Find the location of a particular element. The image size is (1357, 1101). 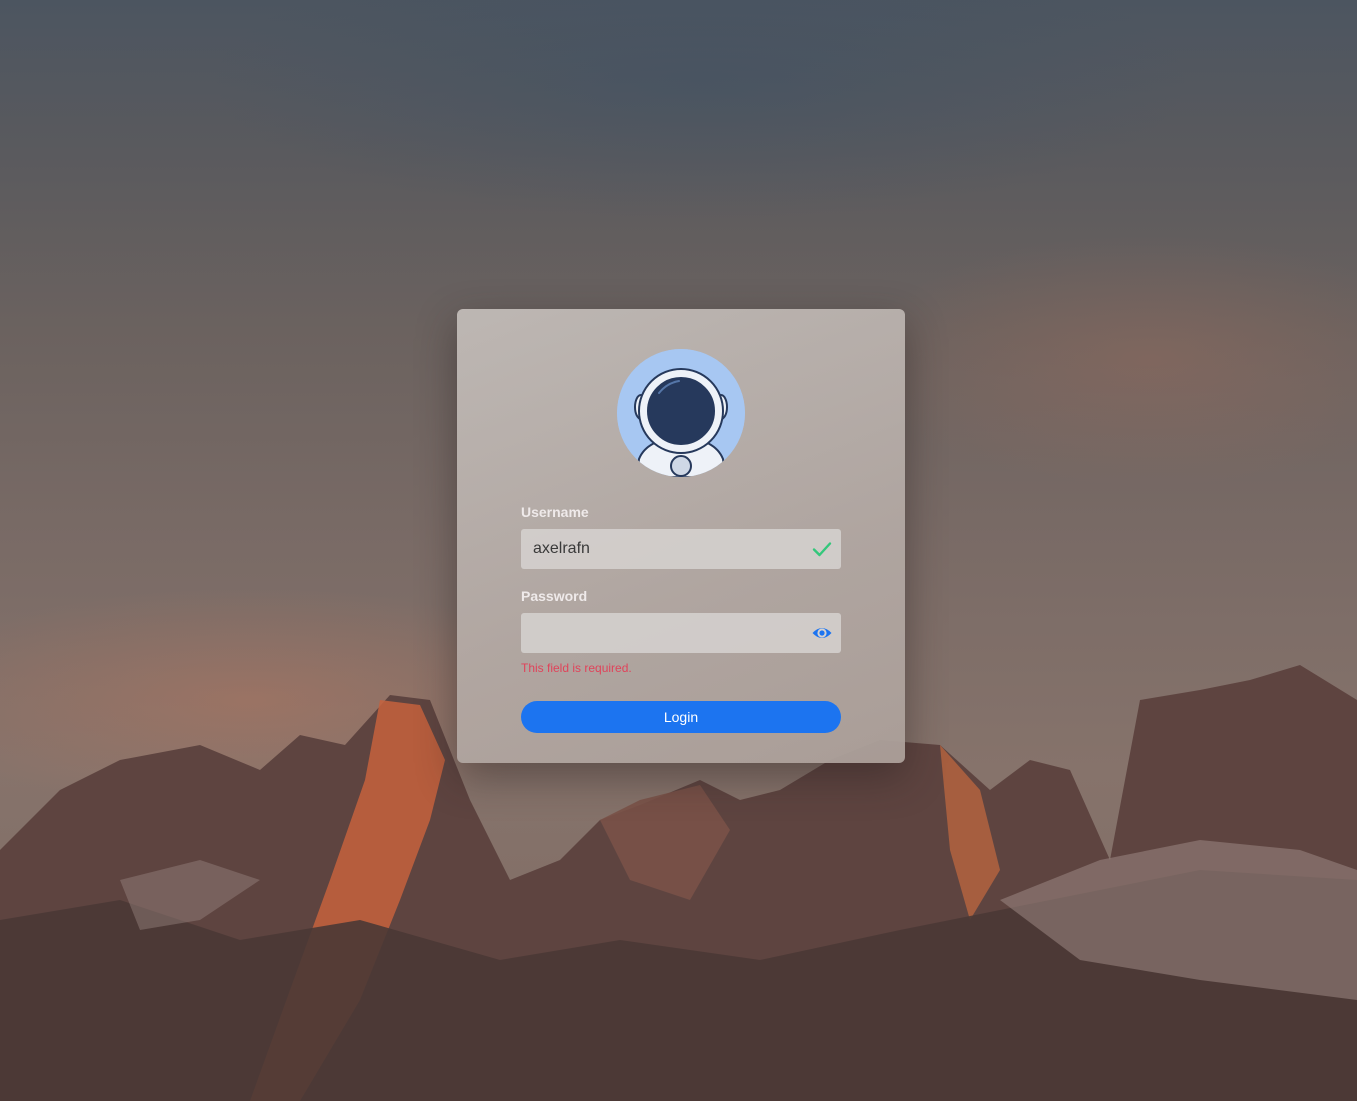

checkmark-icon is located at coordinates (822, 549).